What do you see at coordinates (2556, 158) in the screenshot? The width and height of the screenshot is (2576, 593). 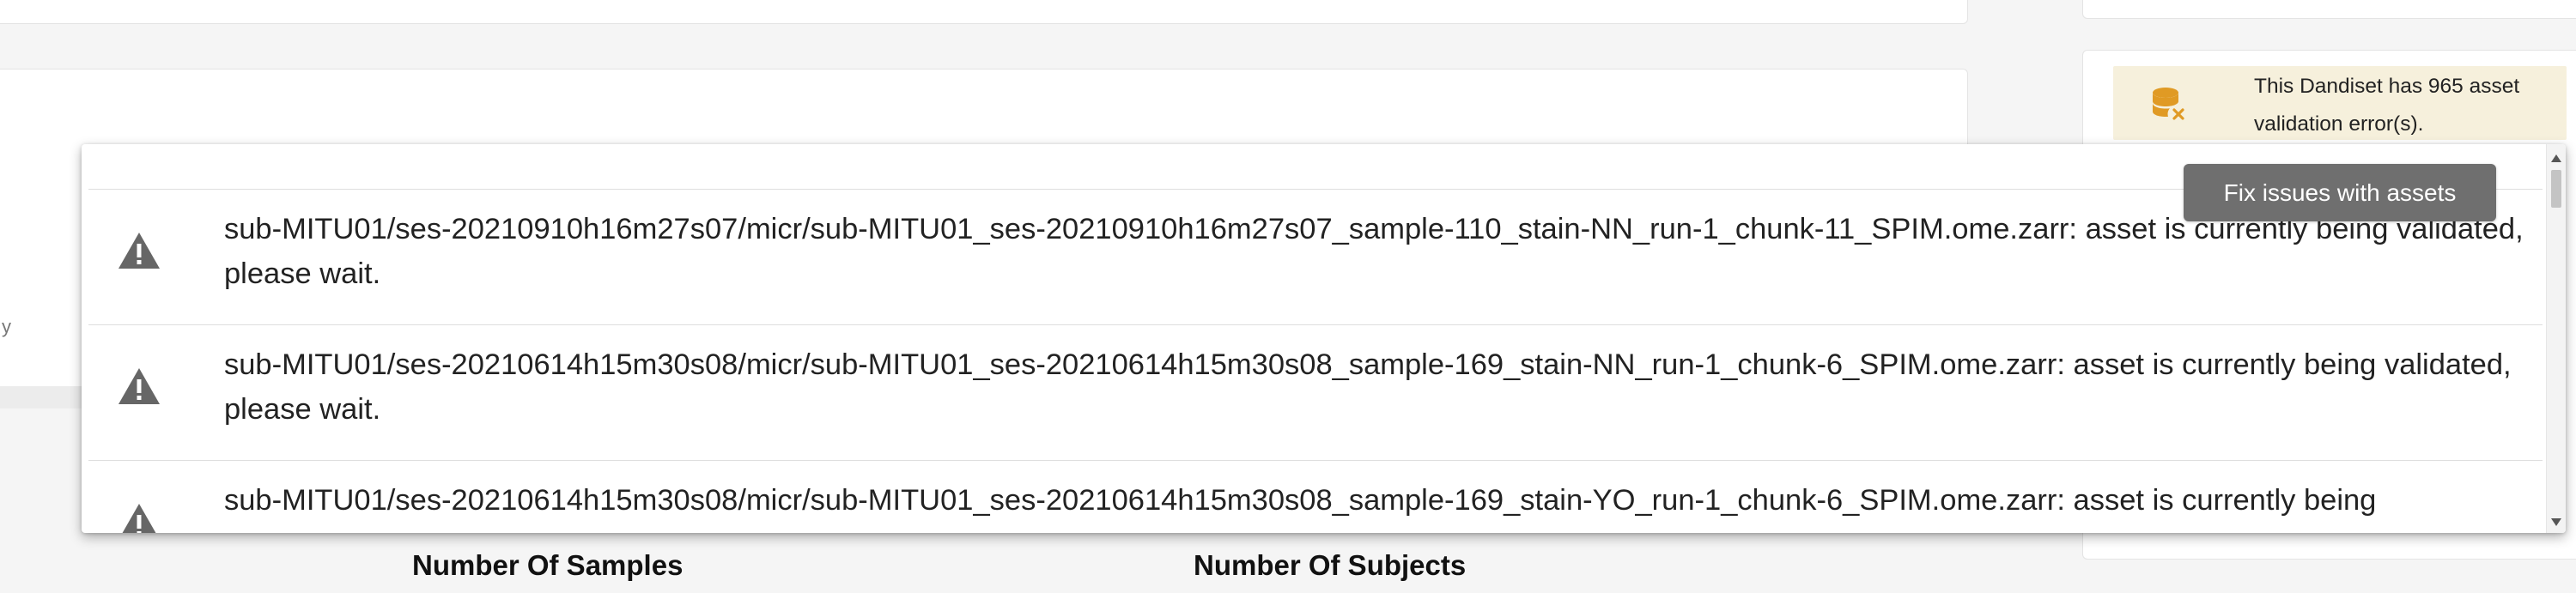 I see `scroll-up-arrow-icon` at bounding box center [2556, 158].